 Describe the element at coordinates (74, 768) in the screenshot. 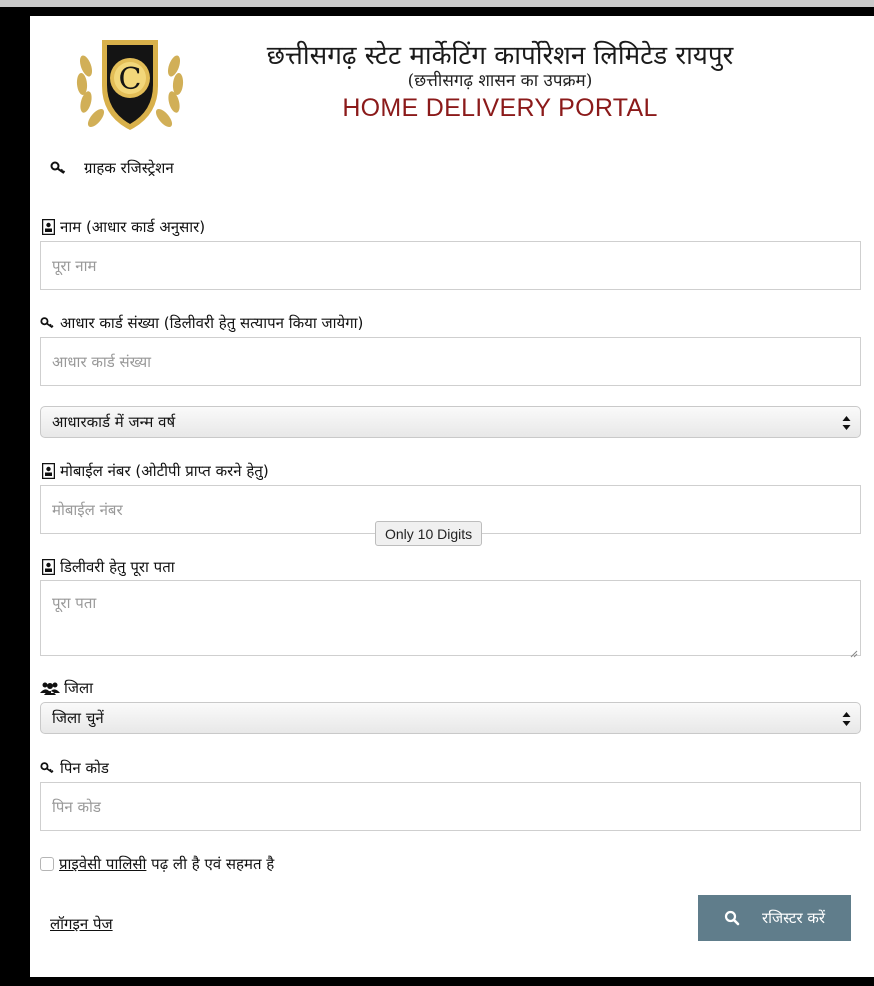

I see `pincode-label: पिन कोड` at that location.